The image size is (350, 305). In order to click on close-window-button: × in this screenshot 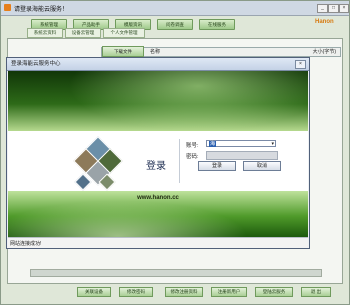, I will do `click(344, 8)`.